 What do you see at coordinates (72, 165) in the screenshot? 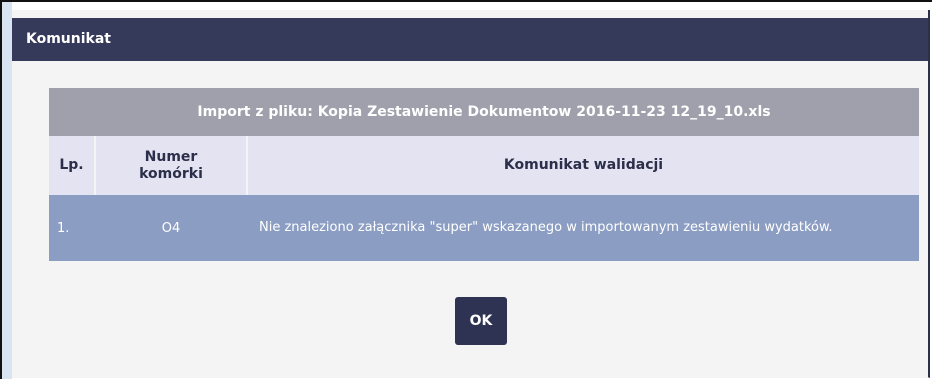
I see `column-header-lp: Lp.` at bounding box center [72, 165].